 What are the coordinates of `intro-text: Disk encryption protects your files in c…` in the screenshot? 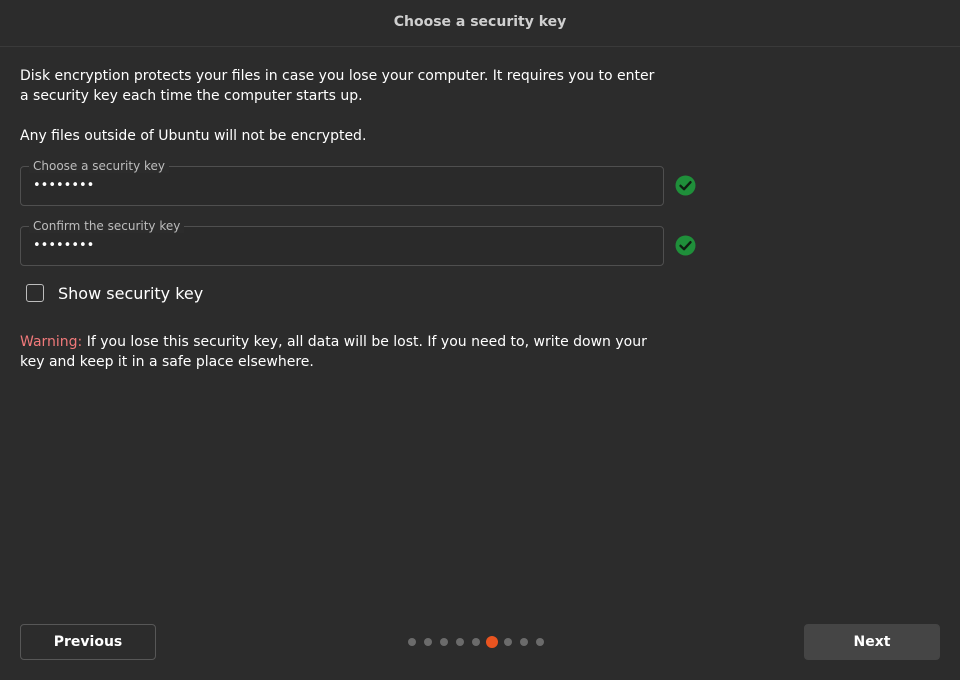 It's located at (337, 86).